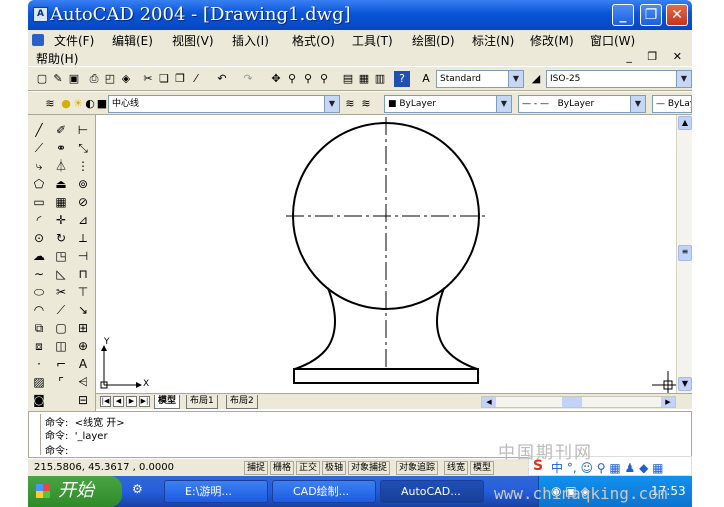 Image resolution: width=724 pixels, height=507 pixels. I want to click on leader-icon: ↘, so click(83, 310).